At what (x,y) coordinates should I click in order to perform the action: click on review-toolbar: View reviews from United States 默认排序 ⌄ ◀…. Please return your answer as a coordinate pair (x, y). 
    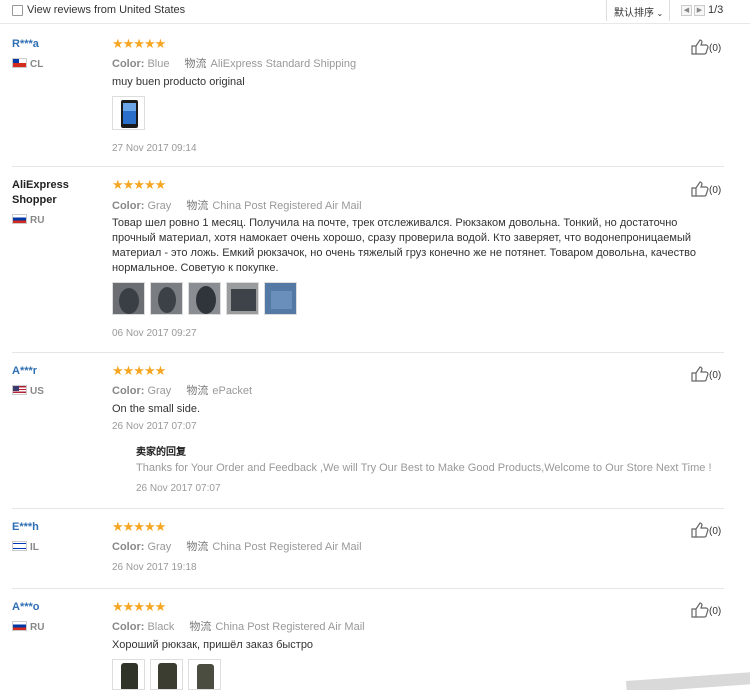
    Looking at the image, I should click on (375, 12).